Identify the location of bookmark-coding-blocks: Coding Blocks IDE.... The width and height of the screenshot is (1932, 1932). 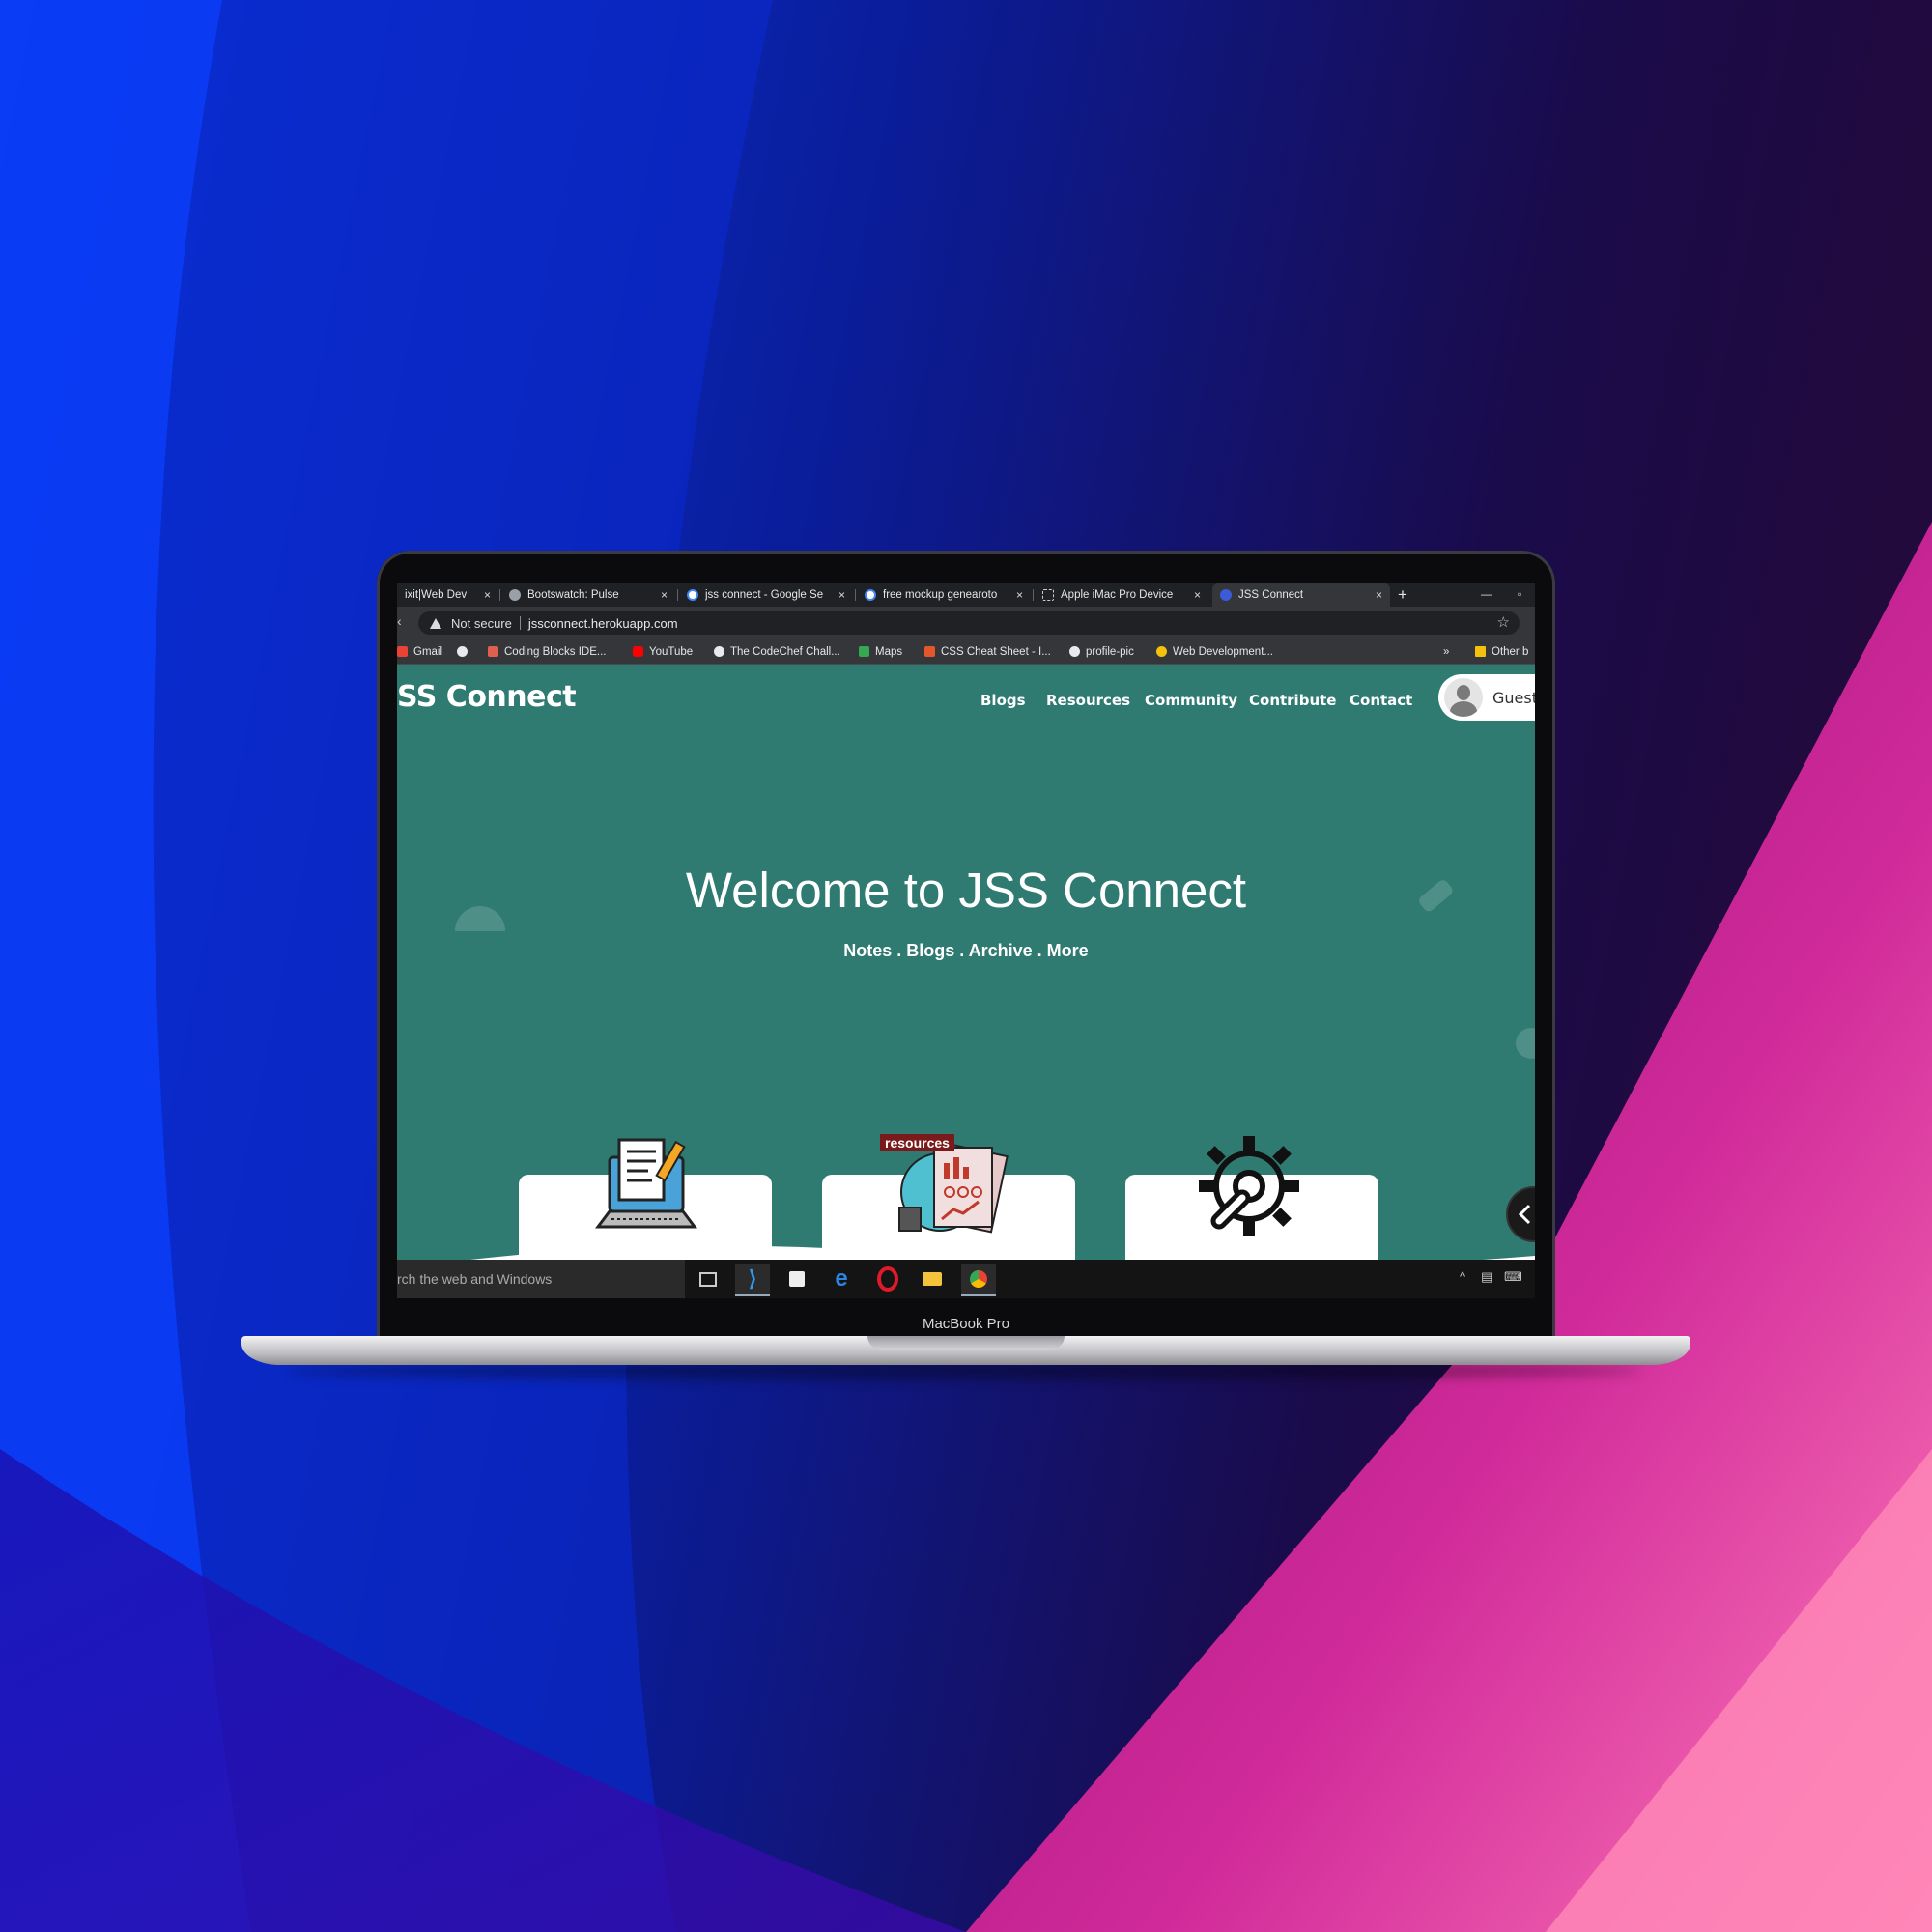
(547, 651).